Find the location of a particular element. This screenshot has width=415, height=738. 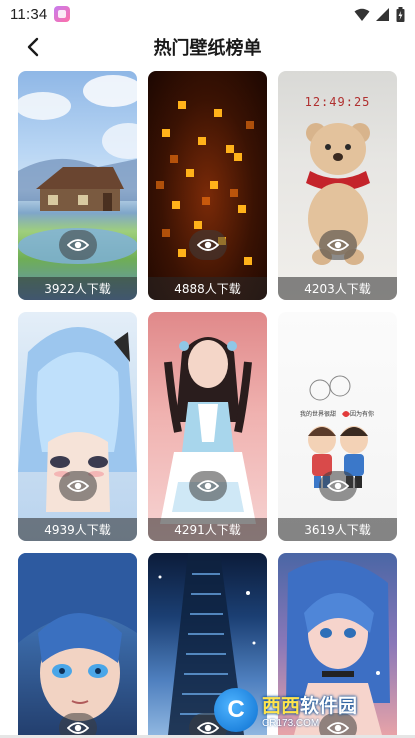

watermark-url: CR173.COM is located at coordinates (291, 723).